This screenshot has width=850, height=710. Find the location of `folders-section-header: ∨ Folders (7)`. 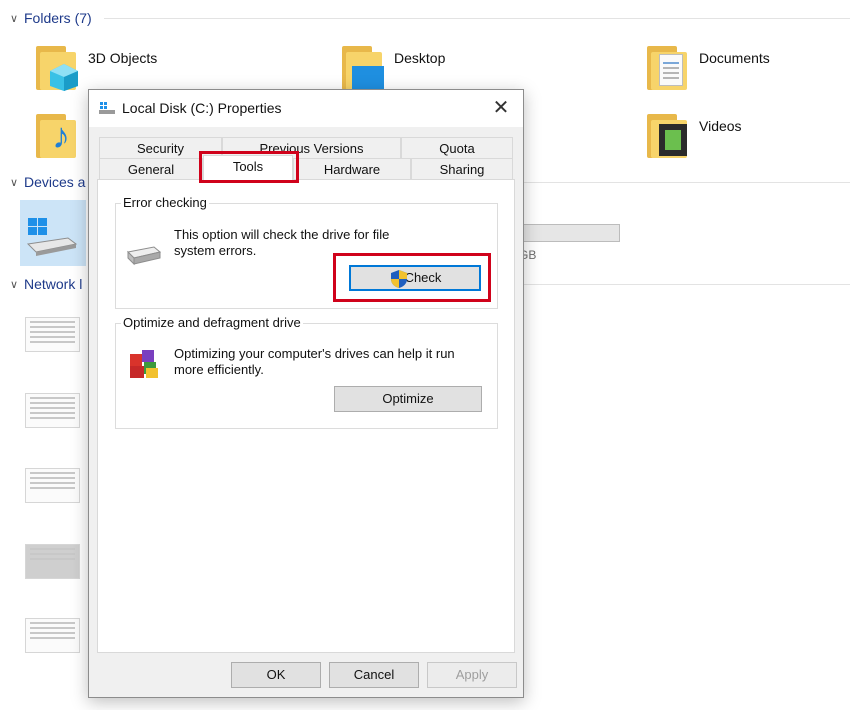

folders-section-header: ∨ Folders (7) is located at coordinates (51, 18).